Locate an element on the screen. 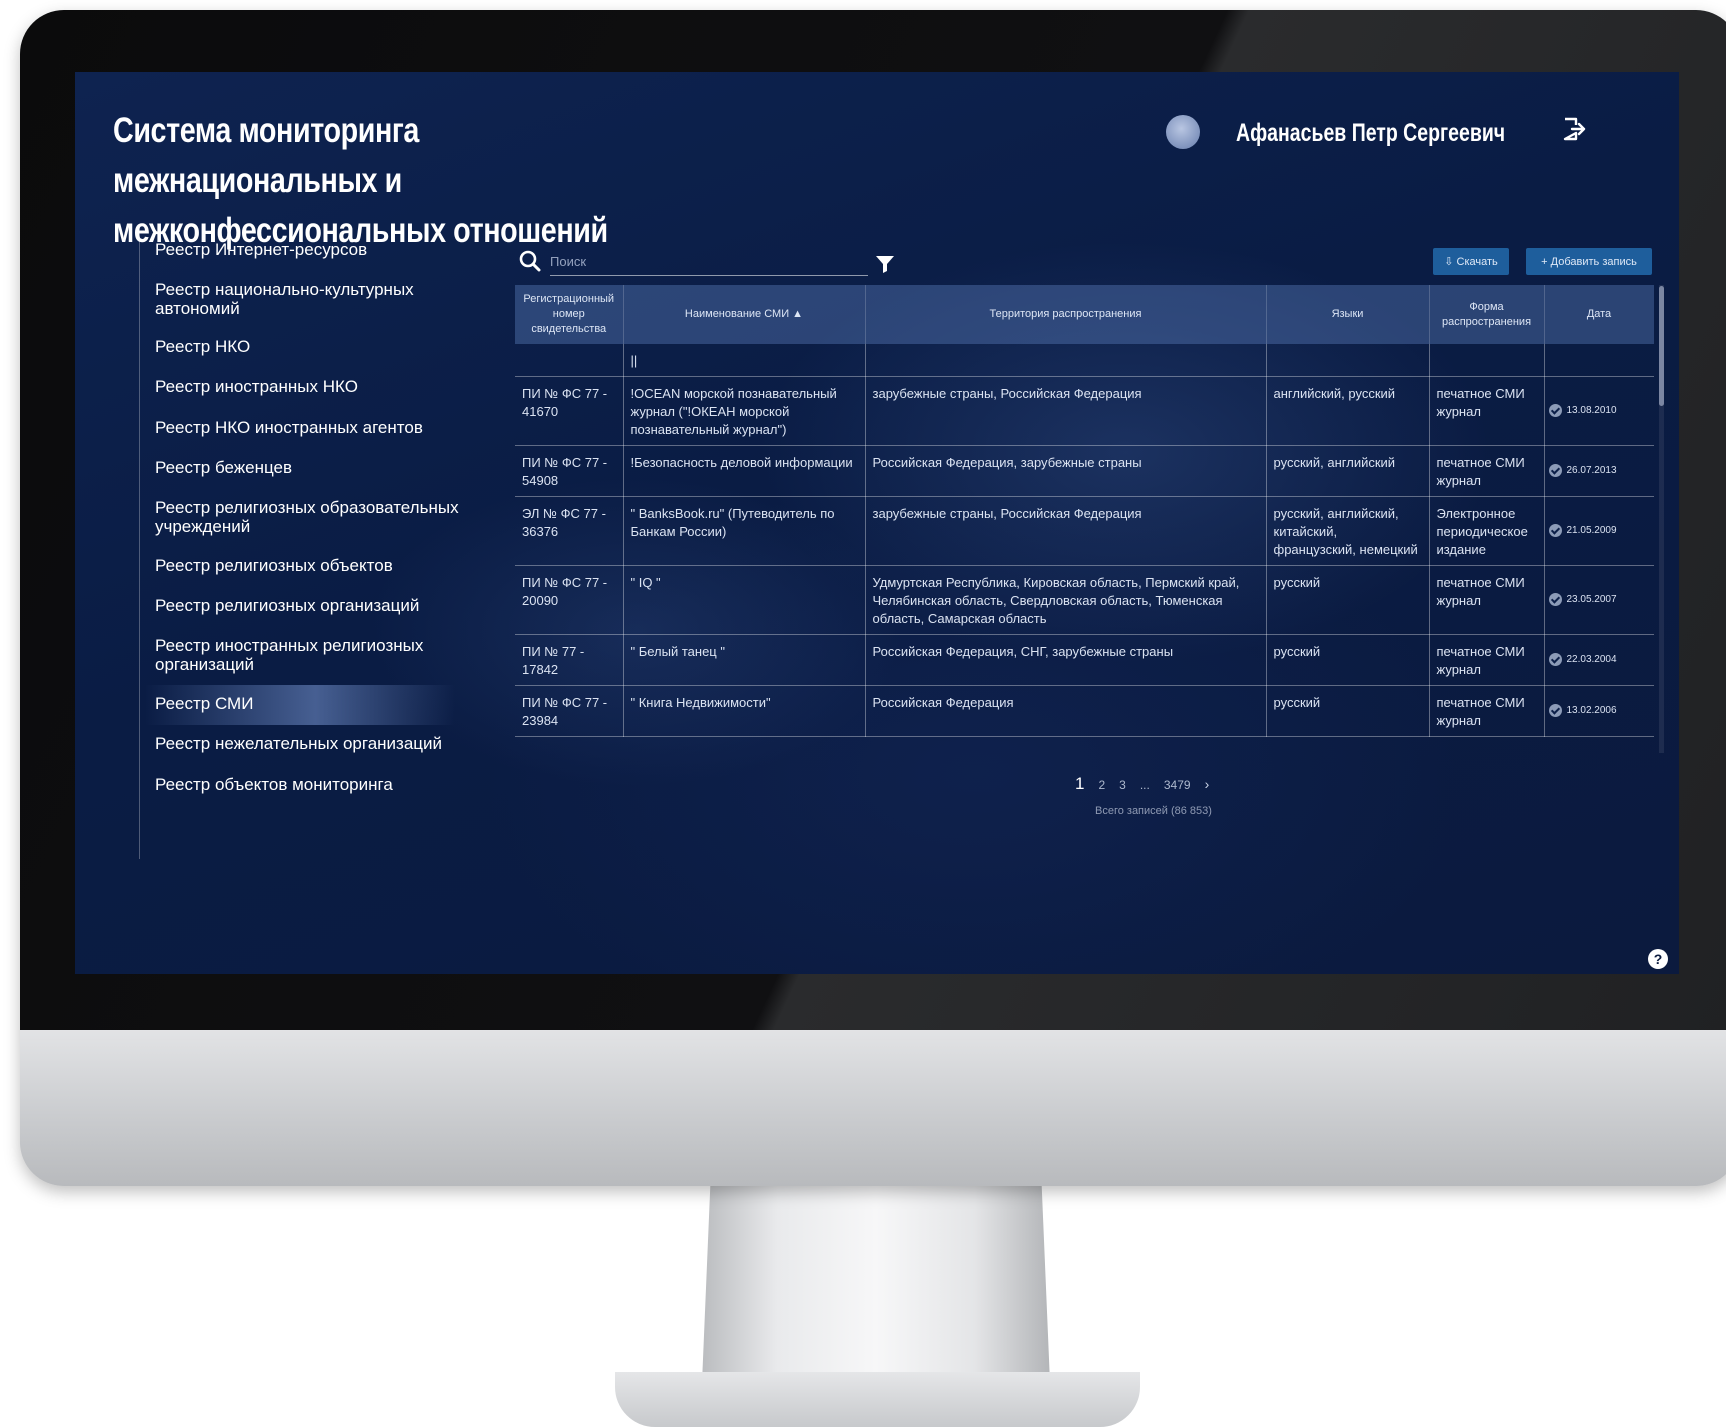  cell-date: 21.05.2009 is located at coordinates (1599, 531).